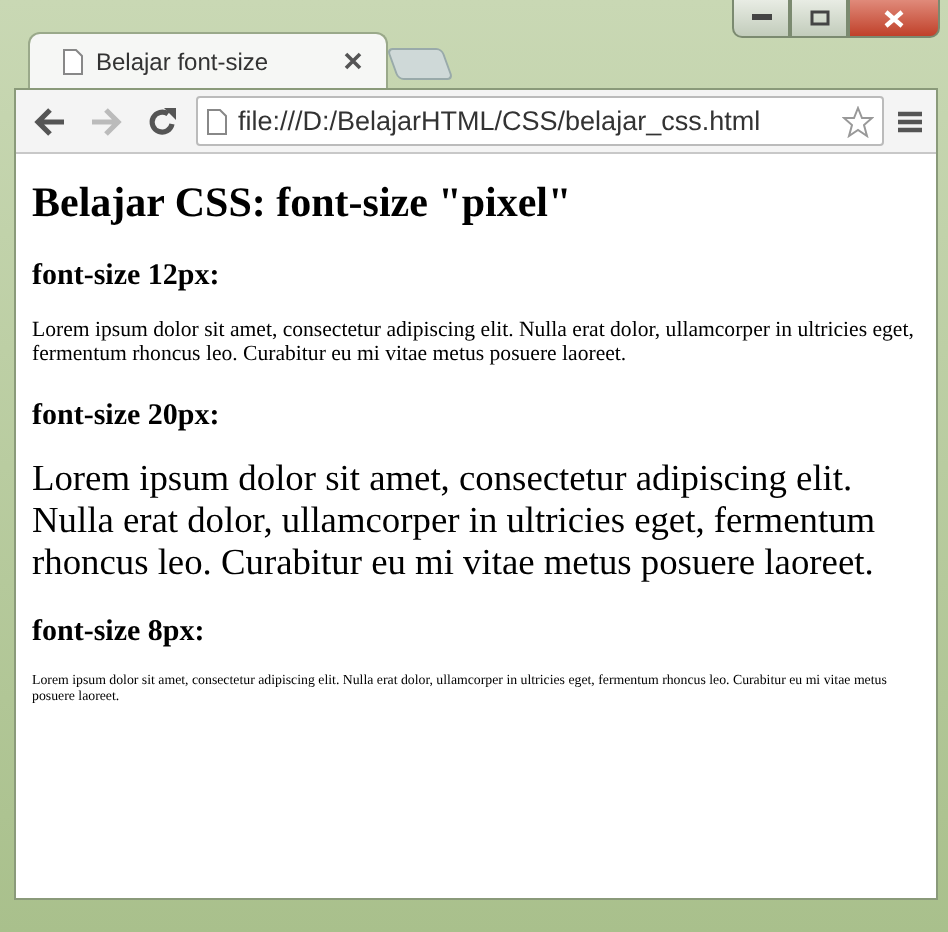  What do you see at coordinates (50, 121) in the screenshot?
I see `back-icon` at bounding box center [50, 121].